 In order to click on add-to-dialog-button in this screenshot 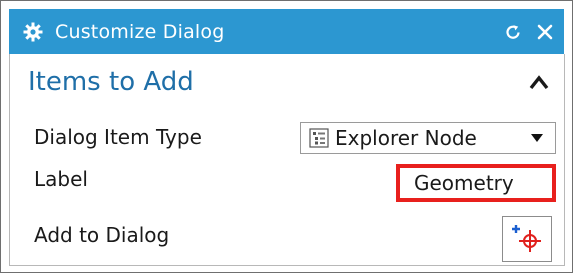, I will do `click(527, 239)`.